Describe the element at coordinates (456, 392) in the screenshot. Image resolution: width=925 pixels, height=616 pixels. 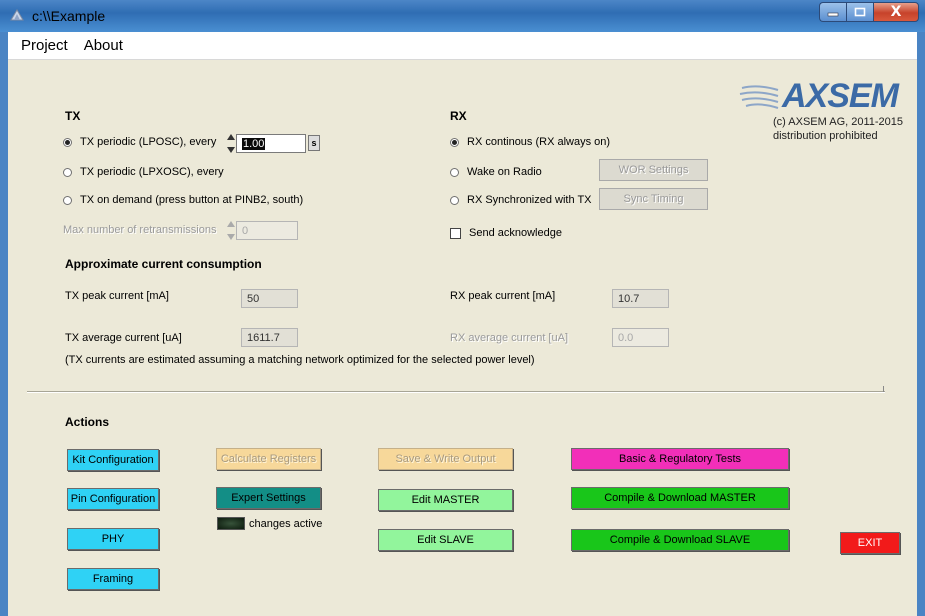
I see `section-divider` at that location.